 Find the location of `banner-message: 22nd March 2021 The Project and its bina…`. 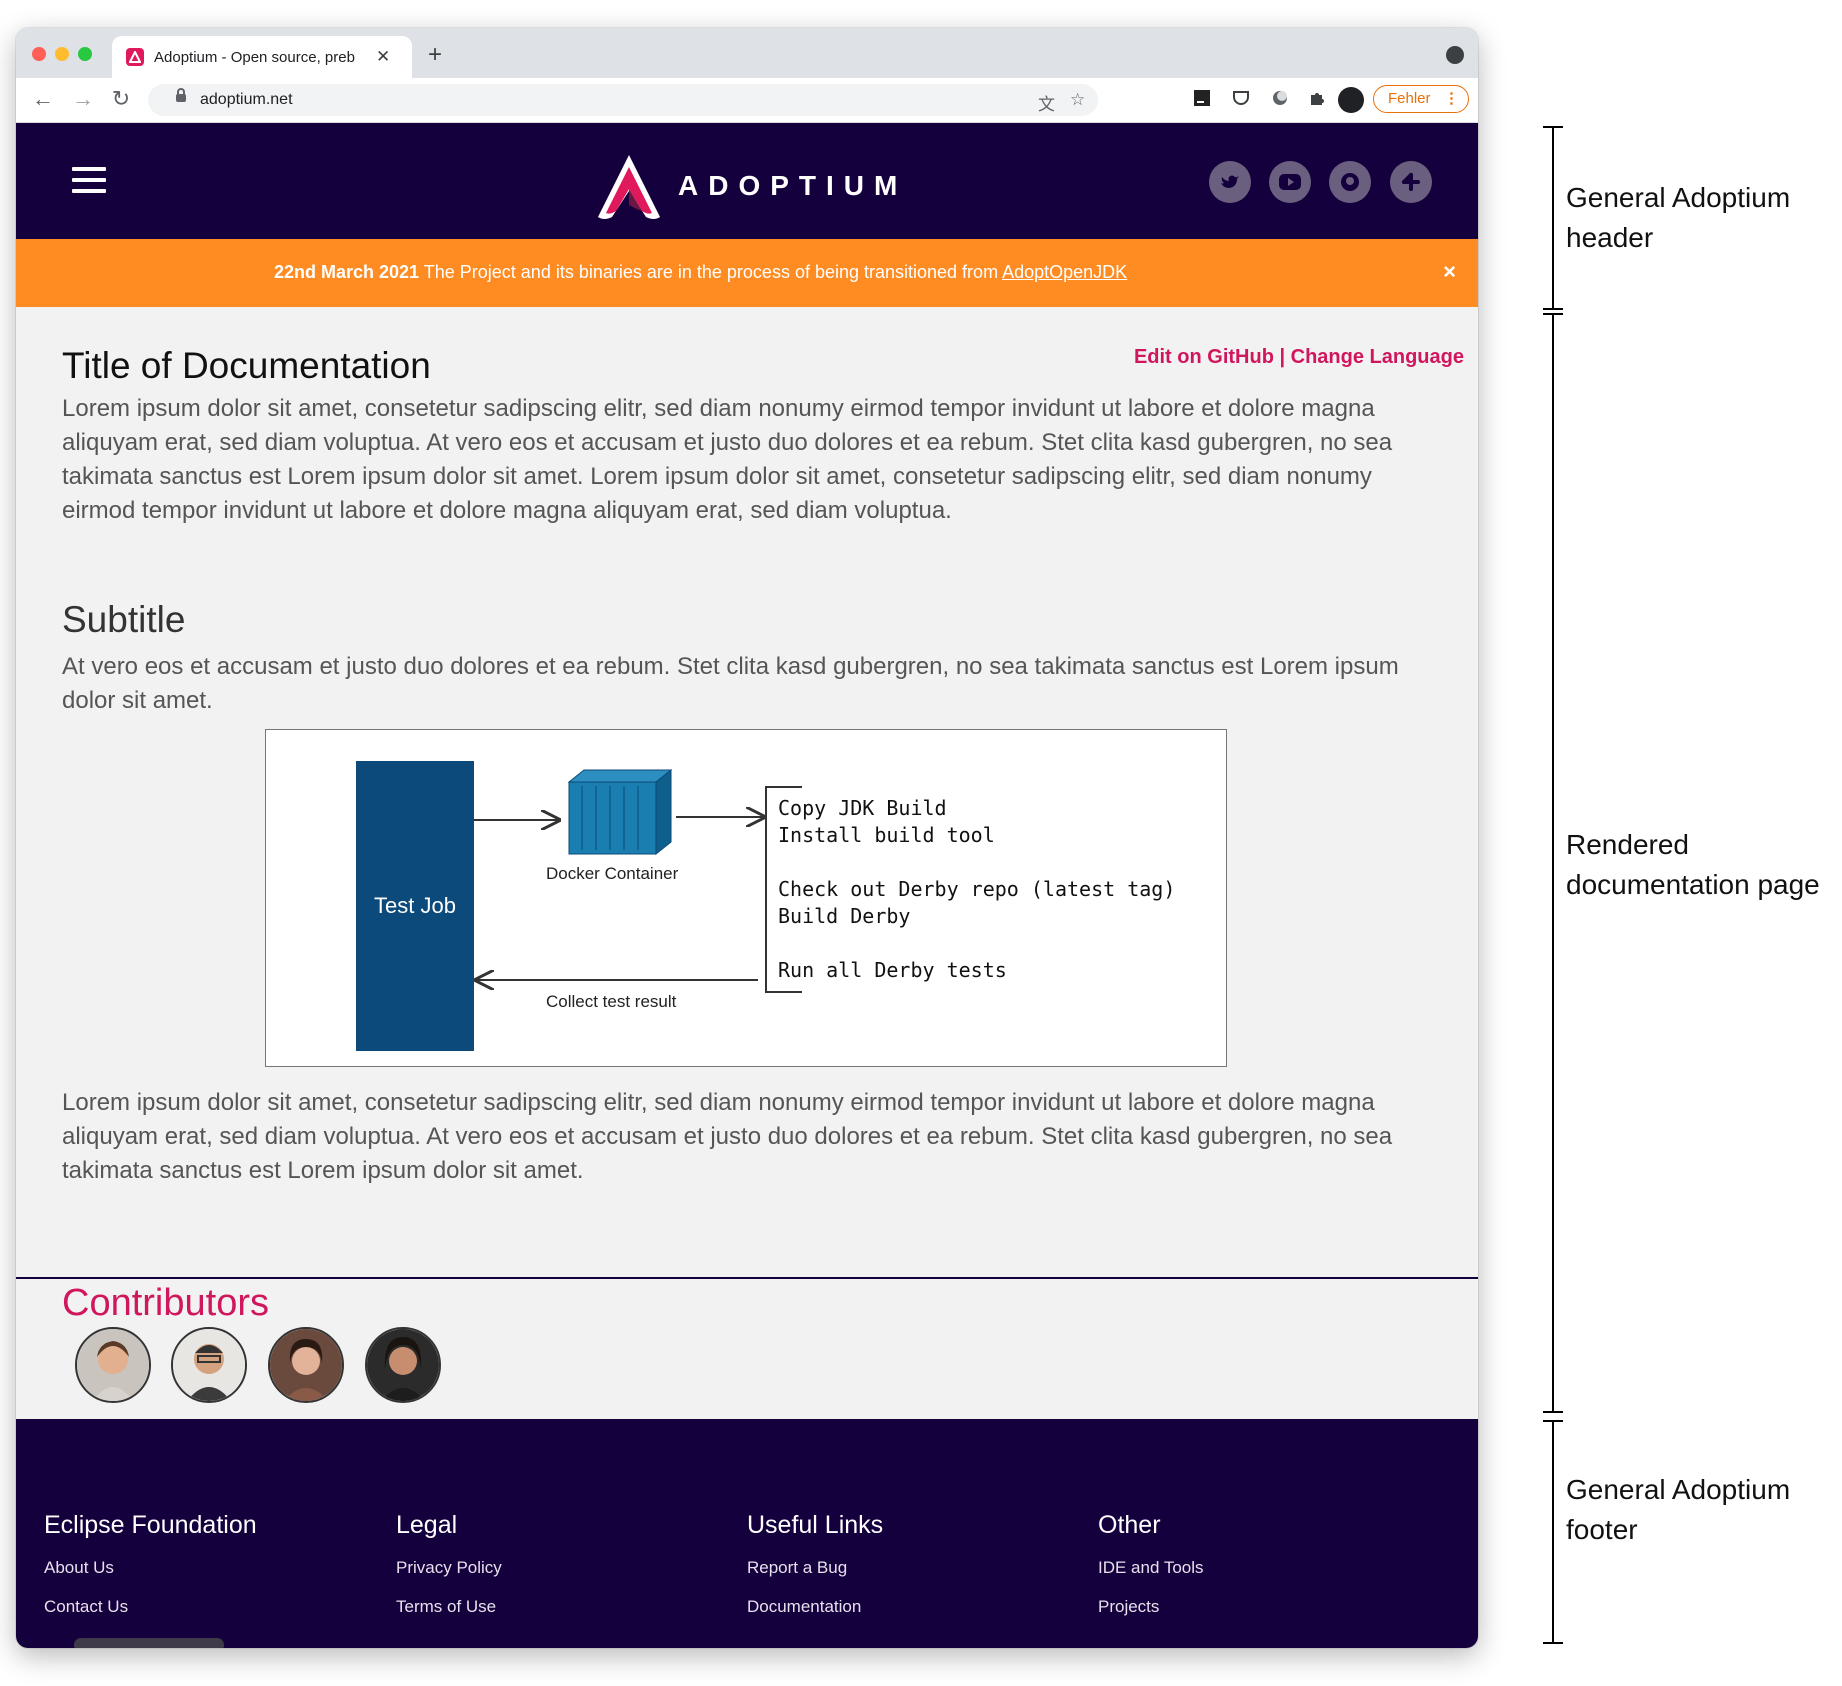

banner-message: 22nd March 2021 The Project and its bina… is located at coordinates (700, 272).